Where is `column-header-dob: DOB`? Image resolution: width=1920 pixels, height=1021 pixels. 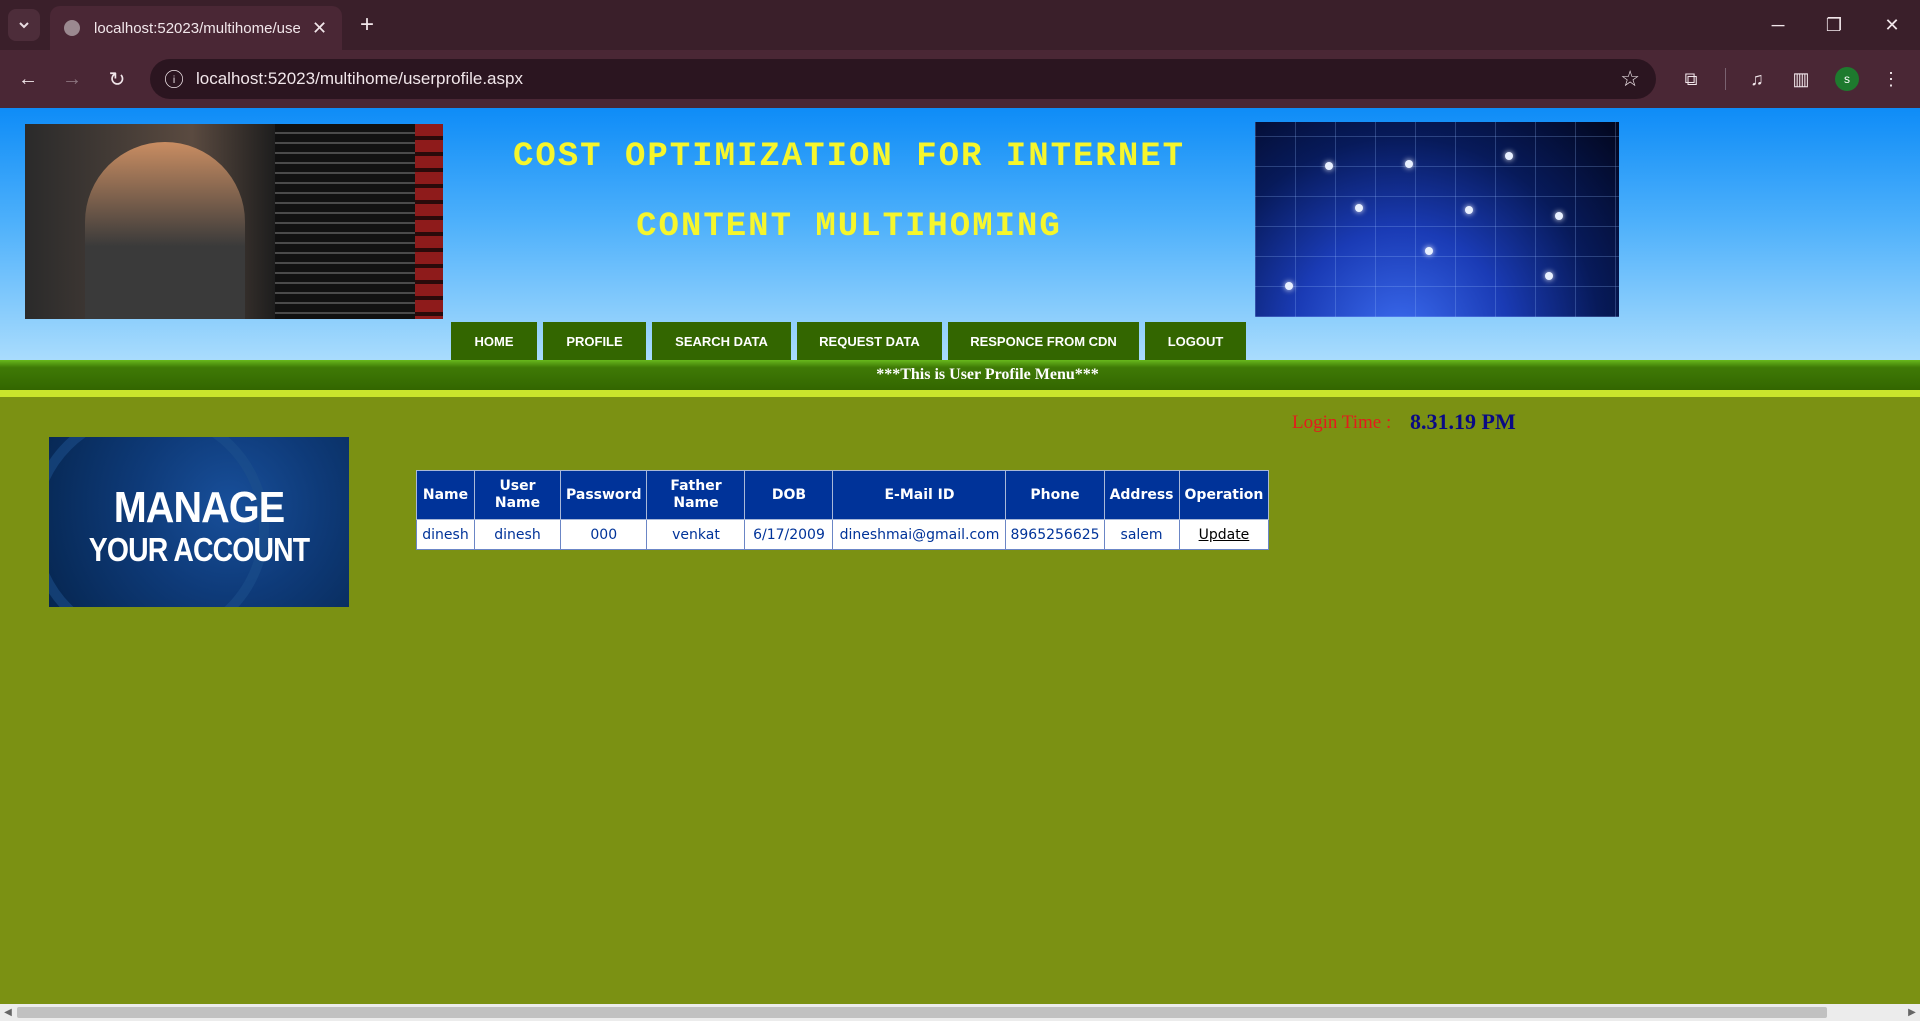 column-header-dob: DOB is located at coordinates (789, 495).